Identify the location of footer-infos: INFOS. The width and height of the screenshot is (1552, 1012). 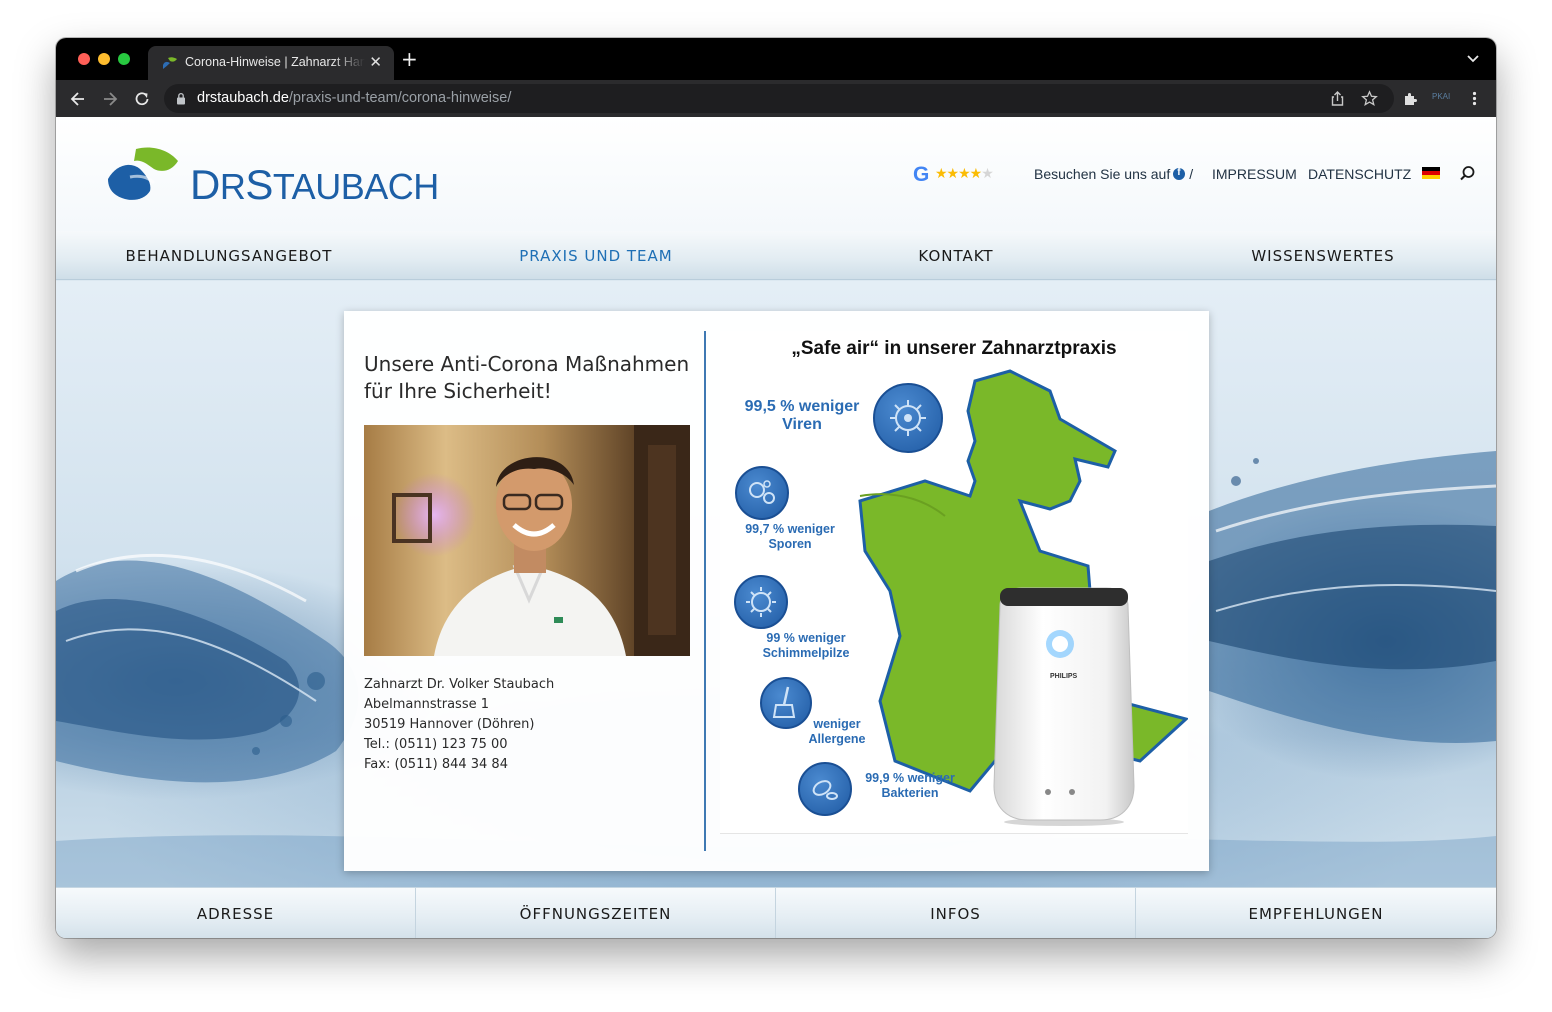
(956, 913).